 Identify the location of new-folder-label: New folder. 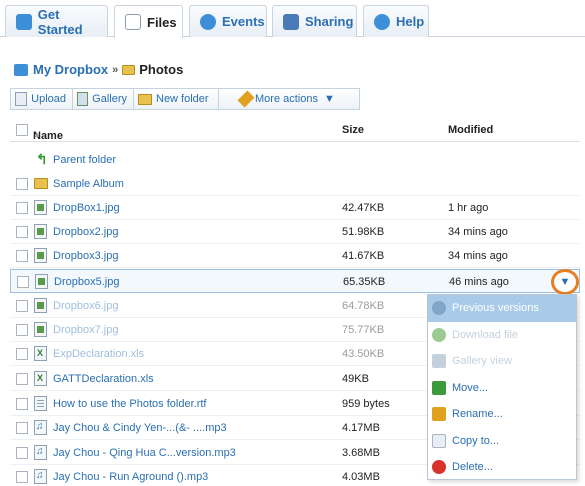
(182, 99).